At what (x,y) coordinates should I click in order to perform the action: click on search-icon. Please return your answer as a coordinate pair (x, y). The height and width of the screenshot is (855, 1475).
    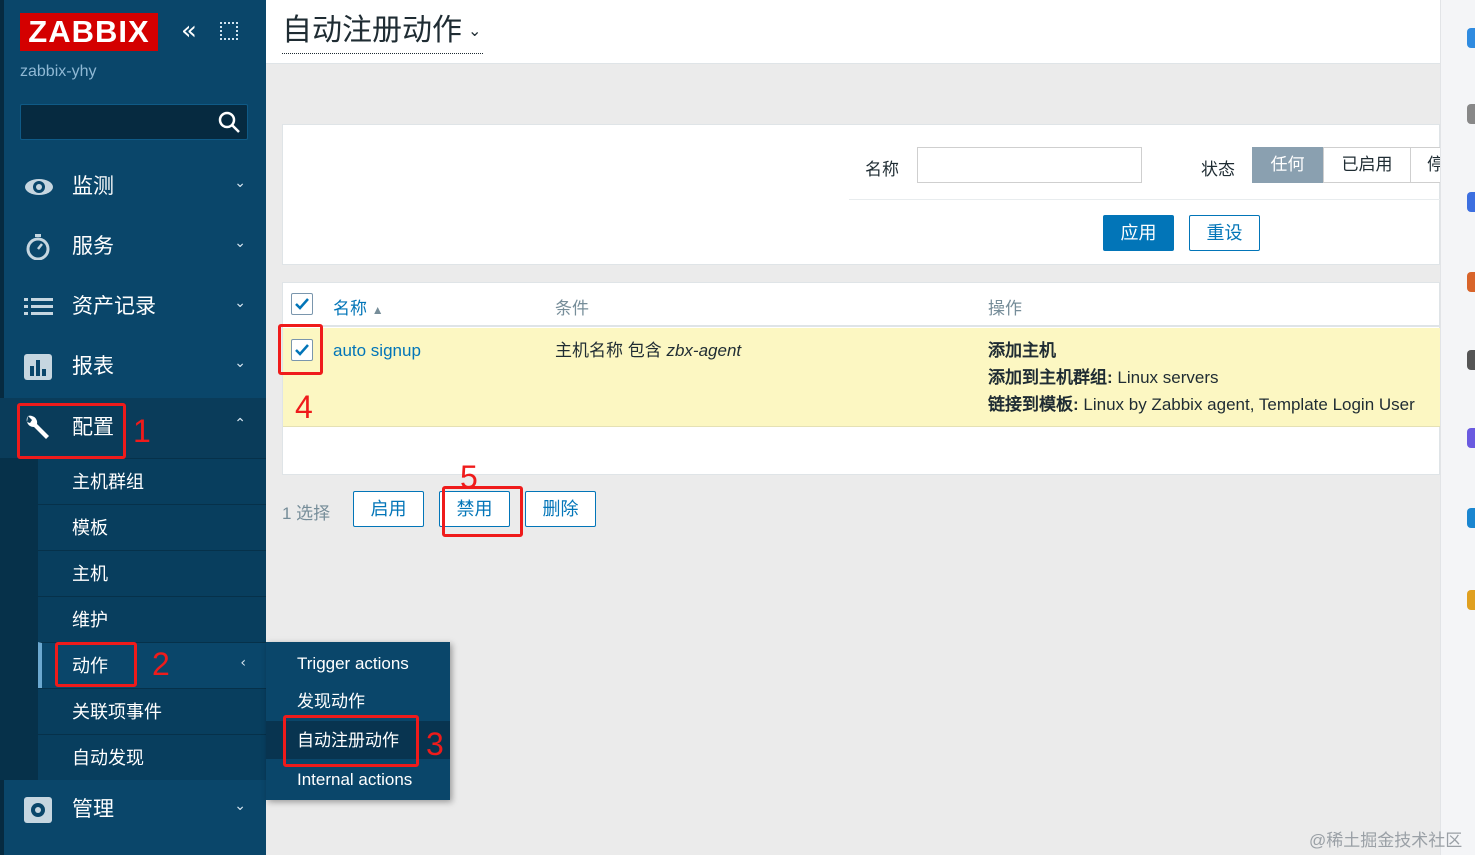
    Looking at the image, I should click on (229, 122).